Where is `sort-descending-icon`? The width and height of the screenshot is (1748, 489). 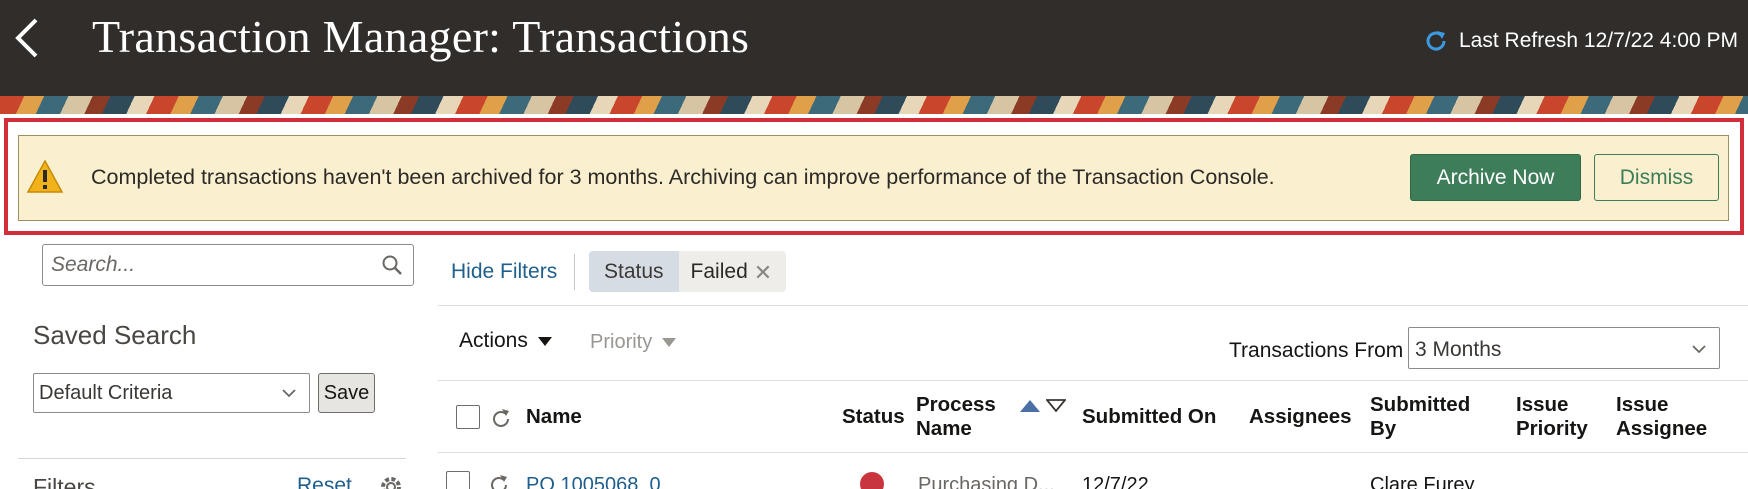
sort-descending-icon is located at coordinates (1056, 406).